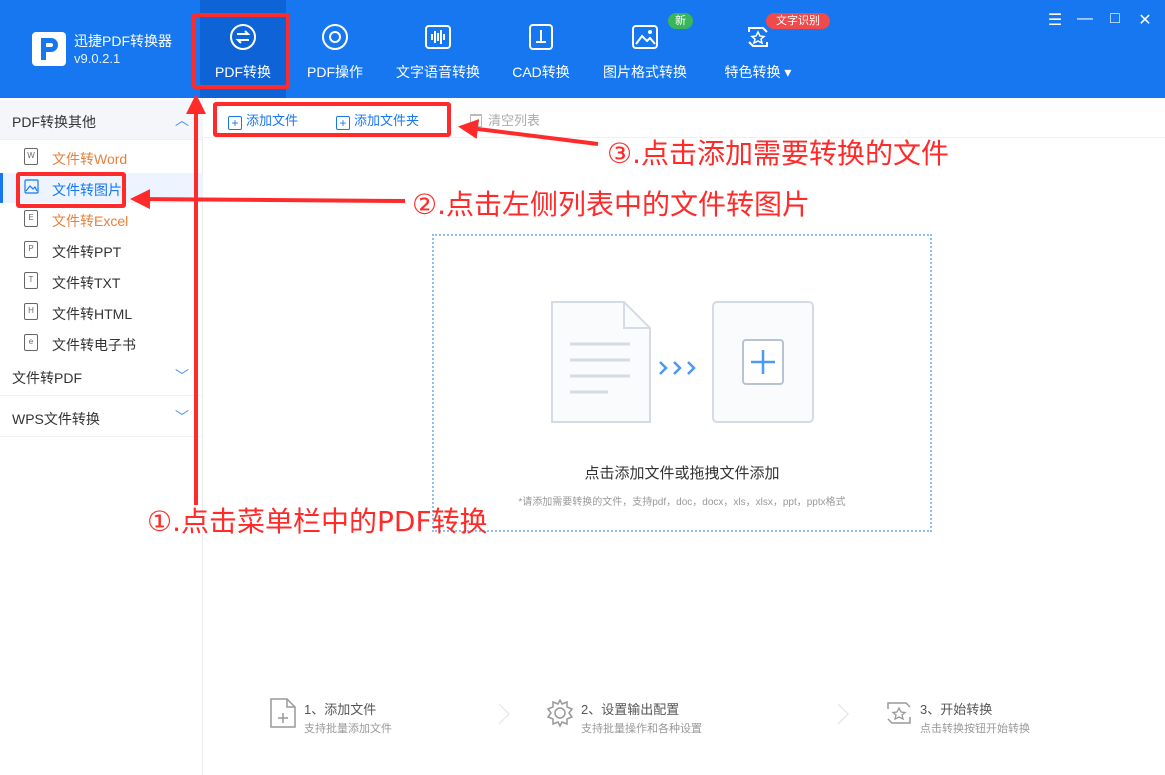  I want to click on excel-file-icon: E, so click(31, 218).